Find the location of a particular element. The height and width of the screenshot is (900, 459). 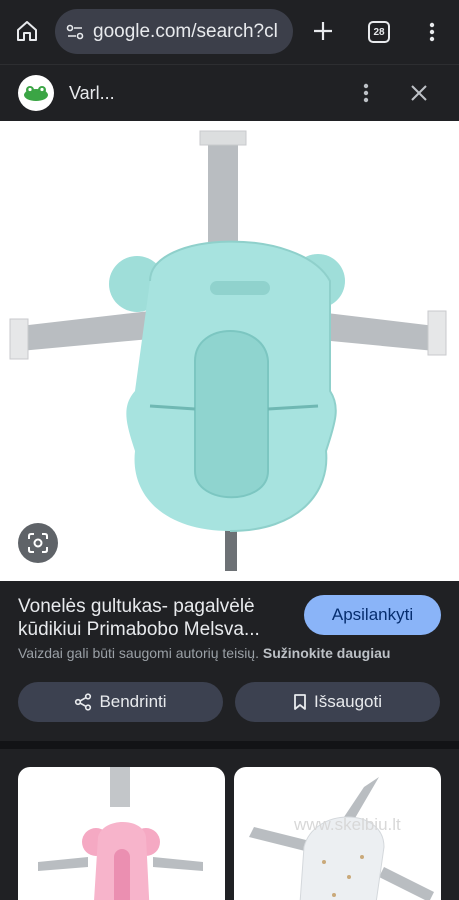

close-button is located at coordinates (419, 93).